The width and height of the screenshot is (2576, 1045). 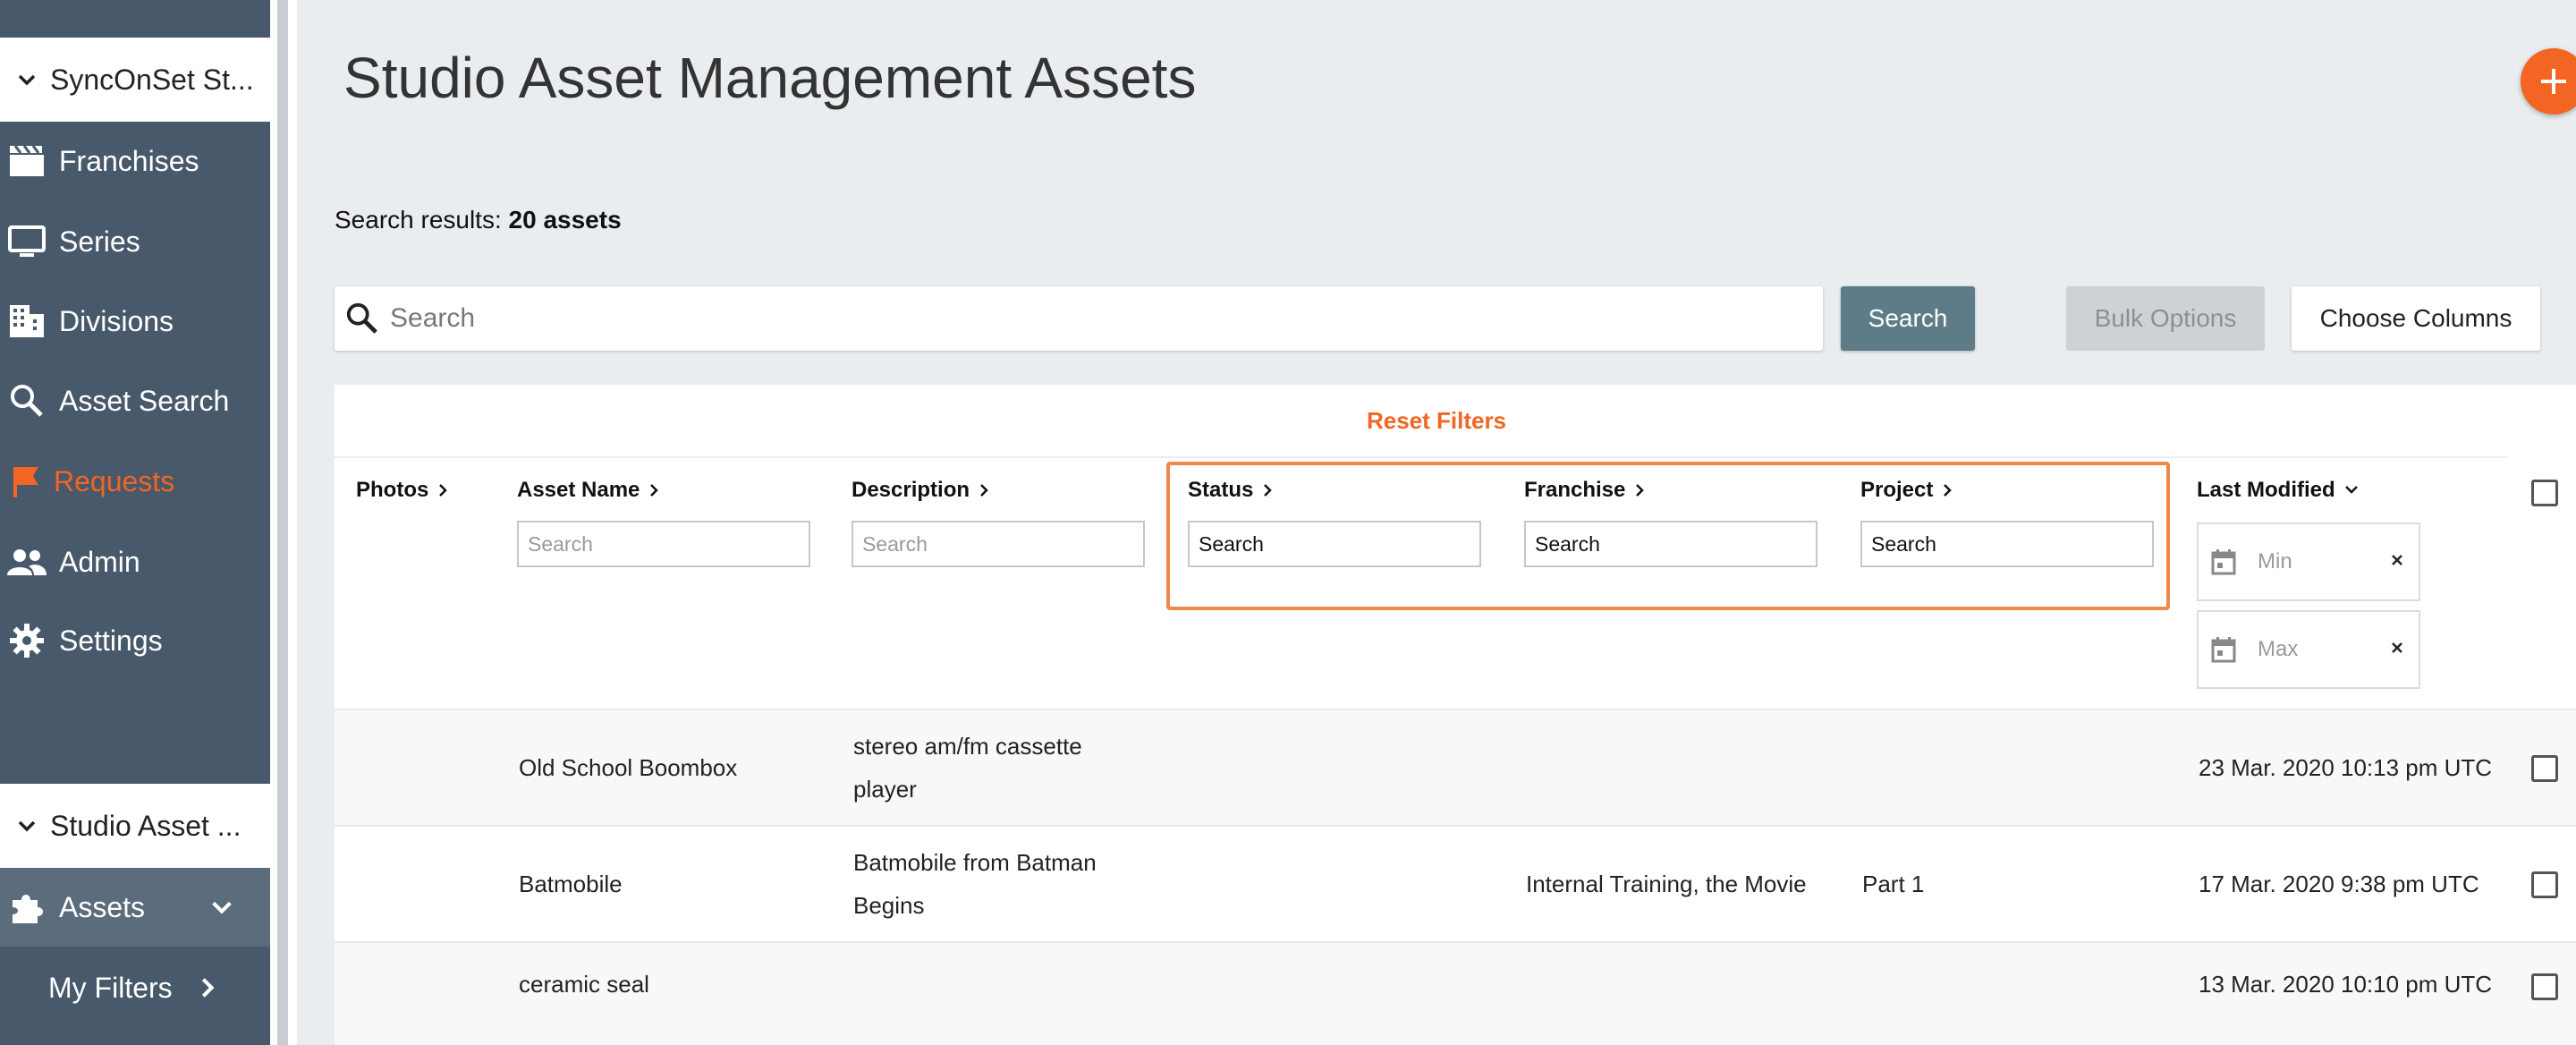 I want to click on search-button: Search, so click(x=1908, y=318).